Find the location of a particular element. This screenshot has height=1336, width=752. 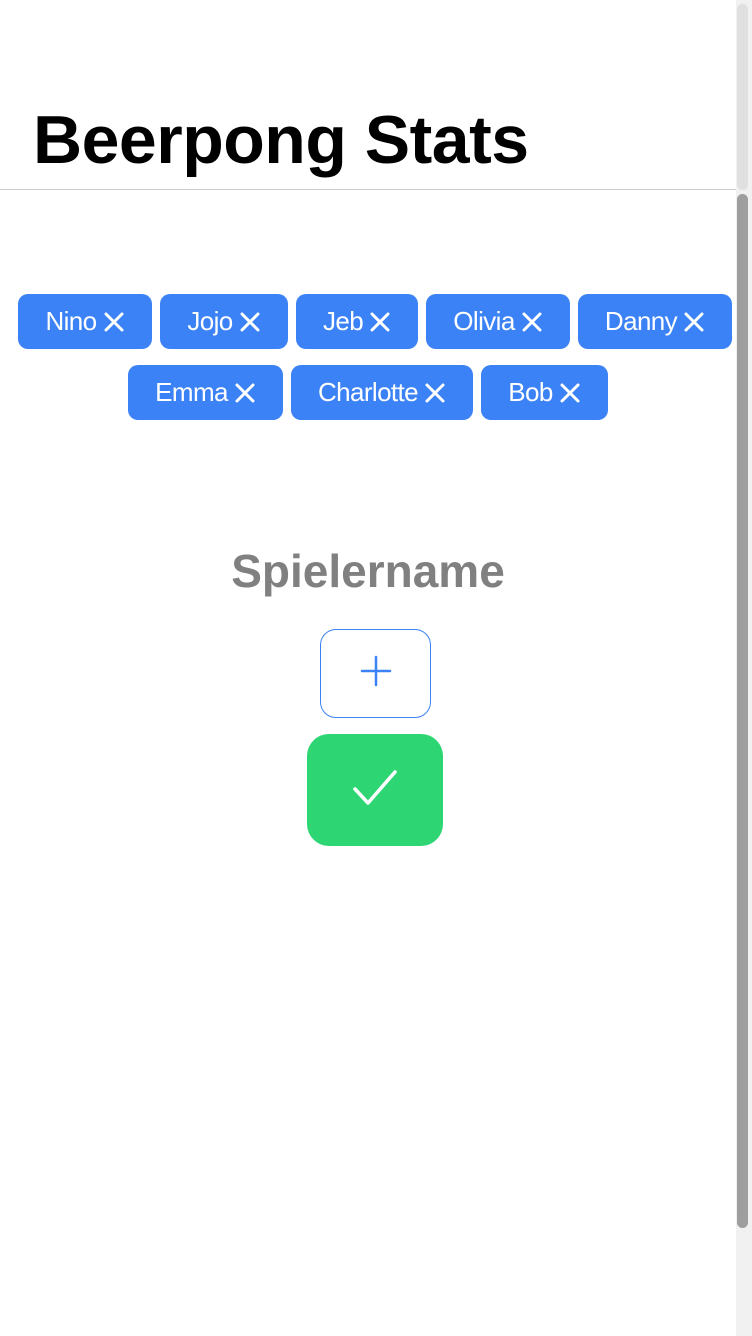

scrollbar is located at coordinates (744, 668).